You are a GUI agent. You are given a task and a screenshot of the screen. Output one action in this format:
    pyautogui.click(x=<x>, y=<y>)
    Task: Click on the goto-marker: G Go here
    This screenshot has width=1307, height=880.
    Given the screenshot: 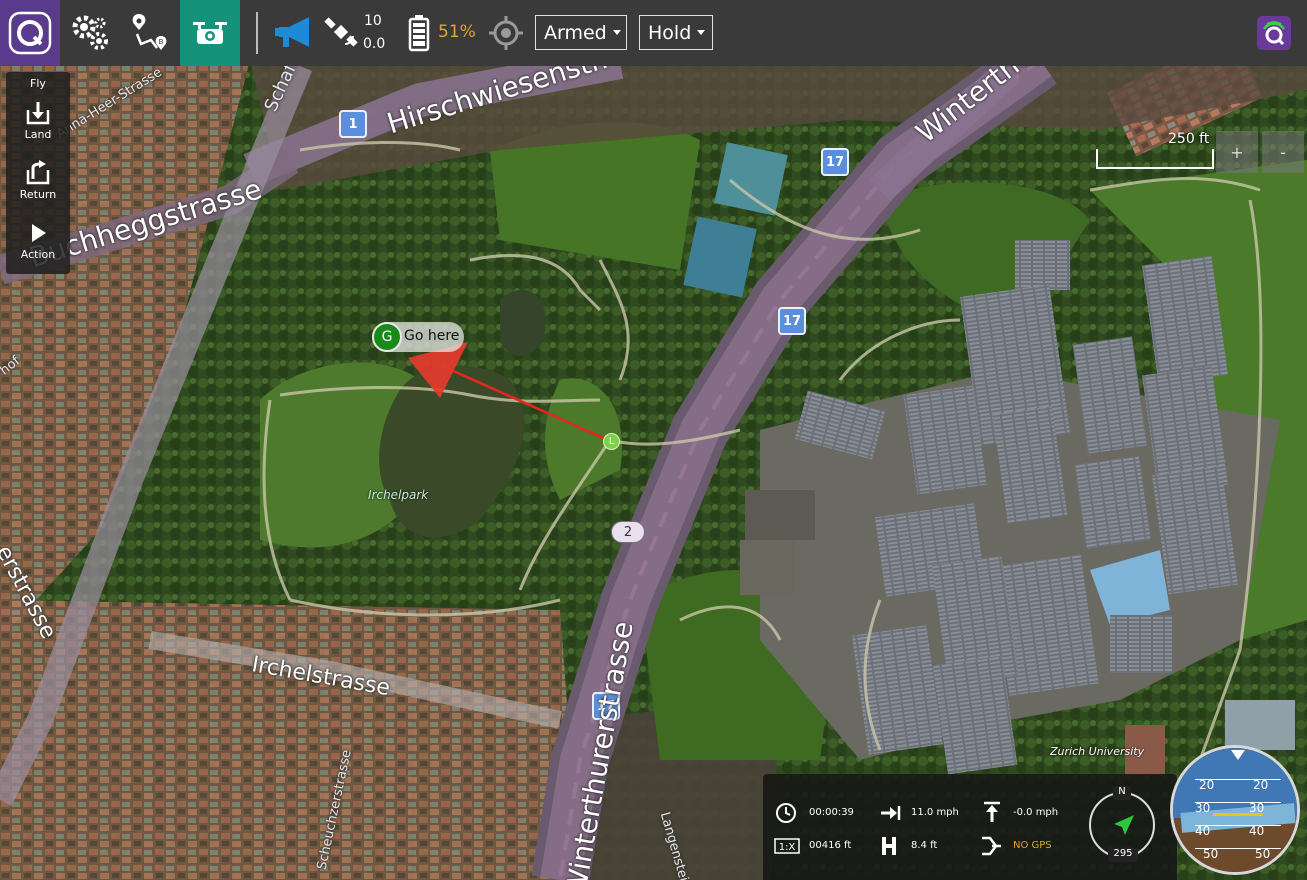 What is the action you would take?
    pyautogui.click(x=418, y=337)
    